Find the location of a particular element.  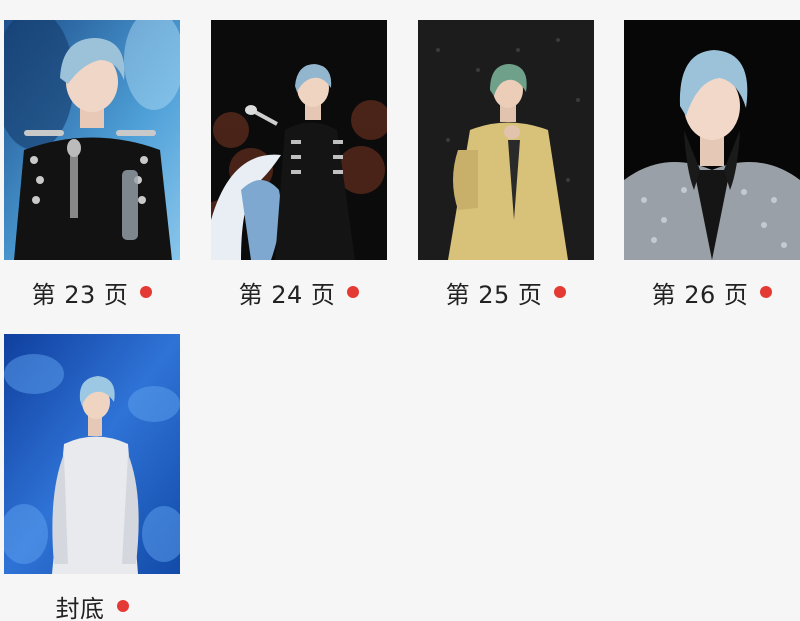

page-card-26: 第 26 页 is located at coordinates (712, 164).